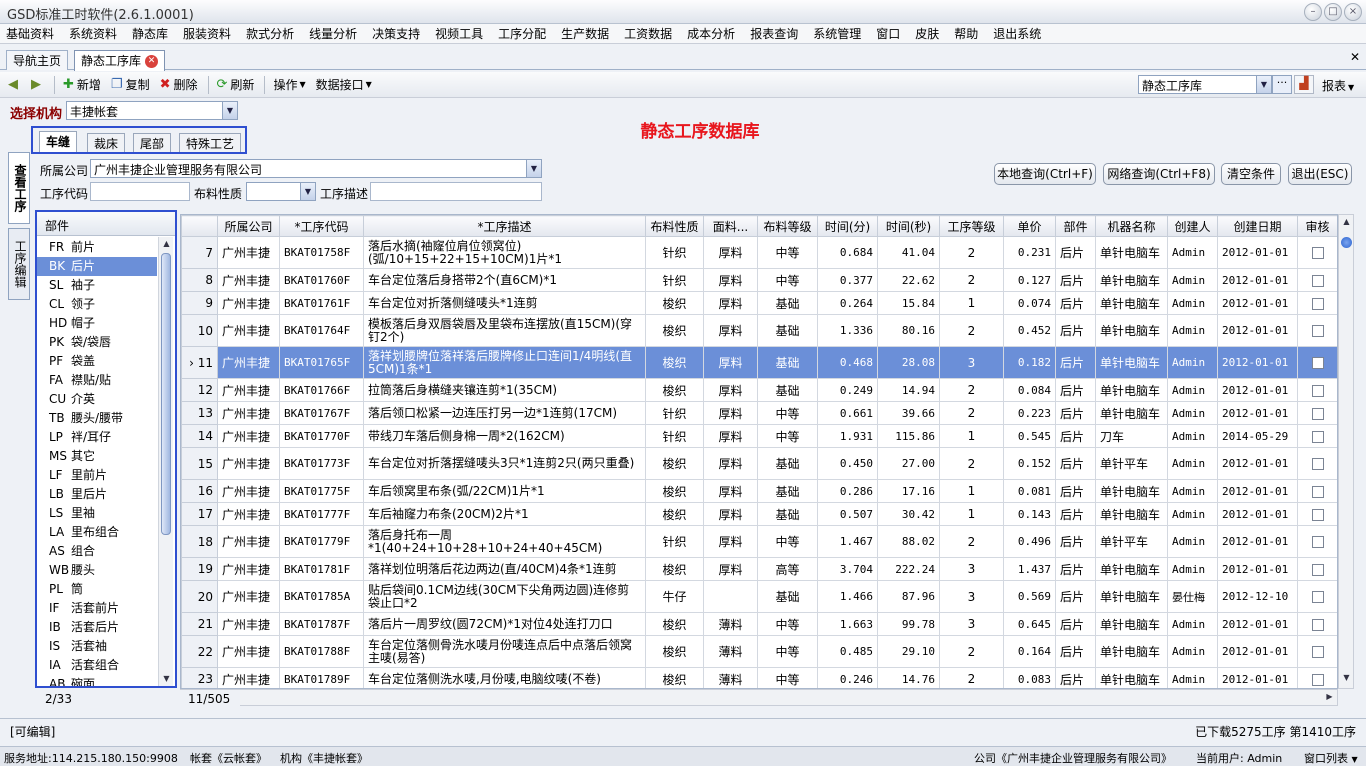 This screenshot has height=766, width=1366. Describe the element at coordinates (97, 304) in the screenshot. I see `part-item: CL 领子` at that location.